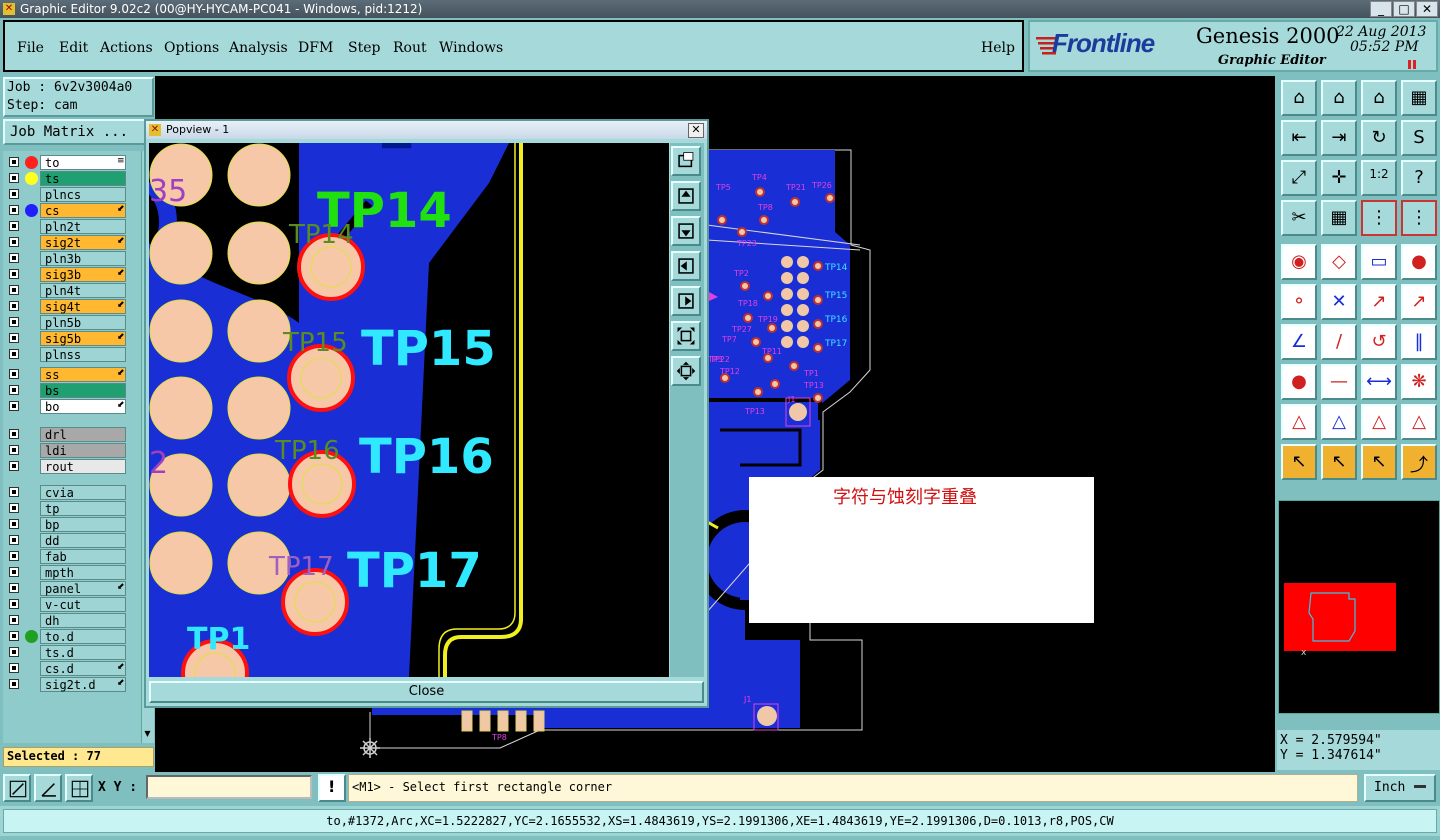 Image resolution: width=1440 pixels, height=840 pixels. I want to click on traffic-light-selected-icon: ⋮, so click(1419, 218).